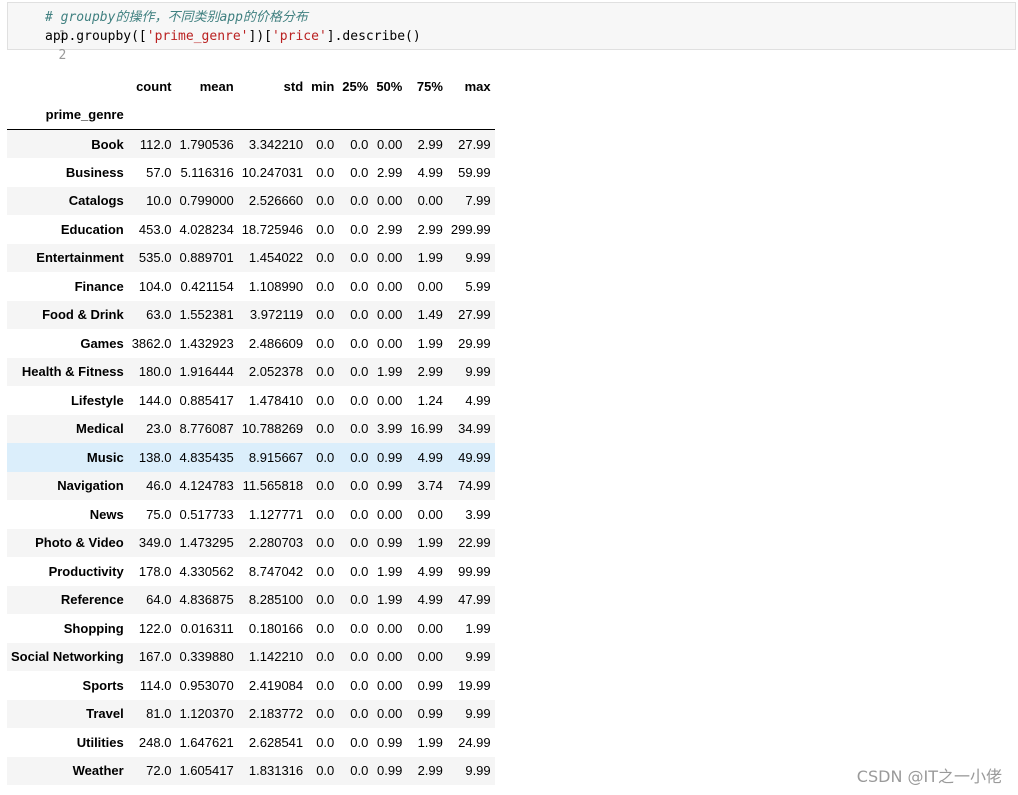 The image size is (1018, 795). What do you see at coordinates (94, 172) in the screenshot?
I see `row-index-label: Business` at bounding box center [94, 172].